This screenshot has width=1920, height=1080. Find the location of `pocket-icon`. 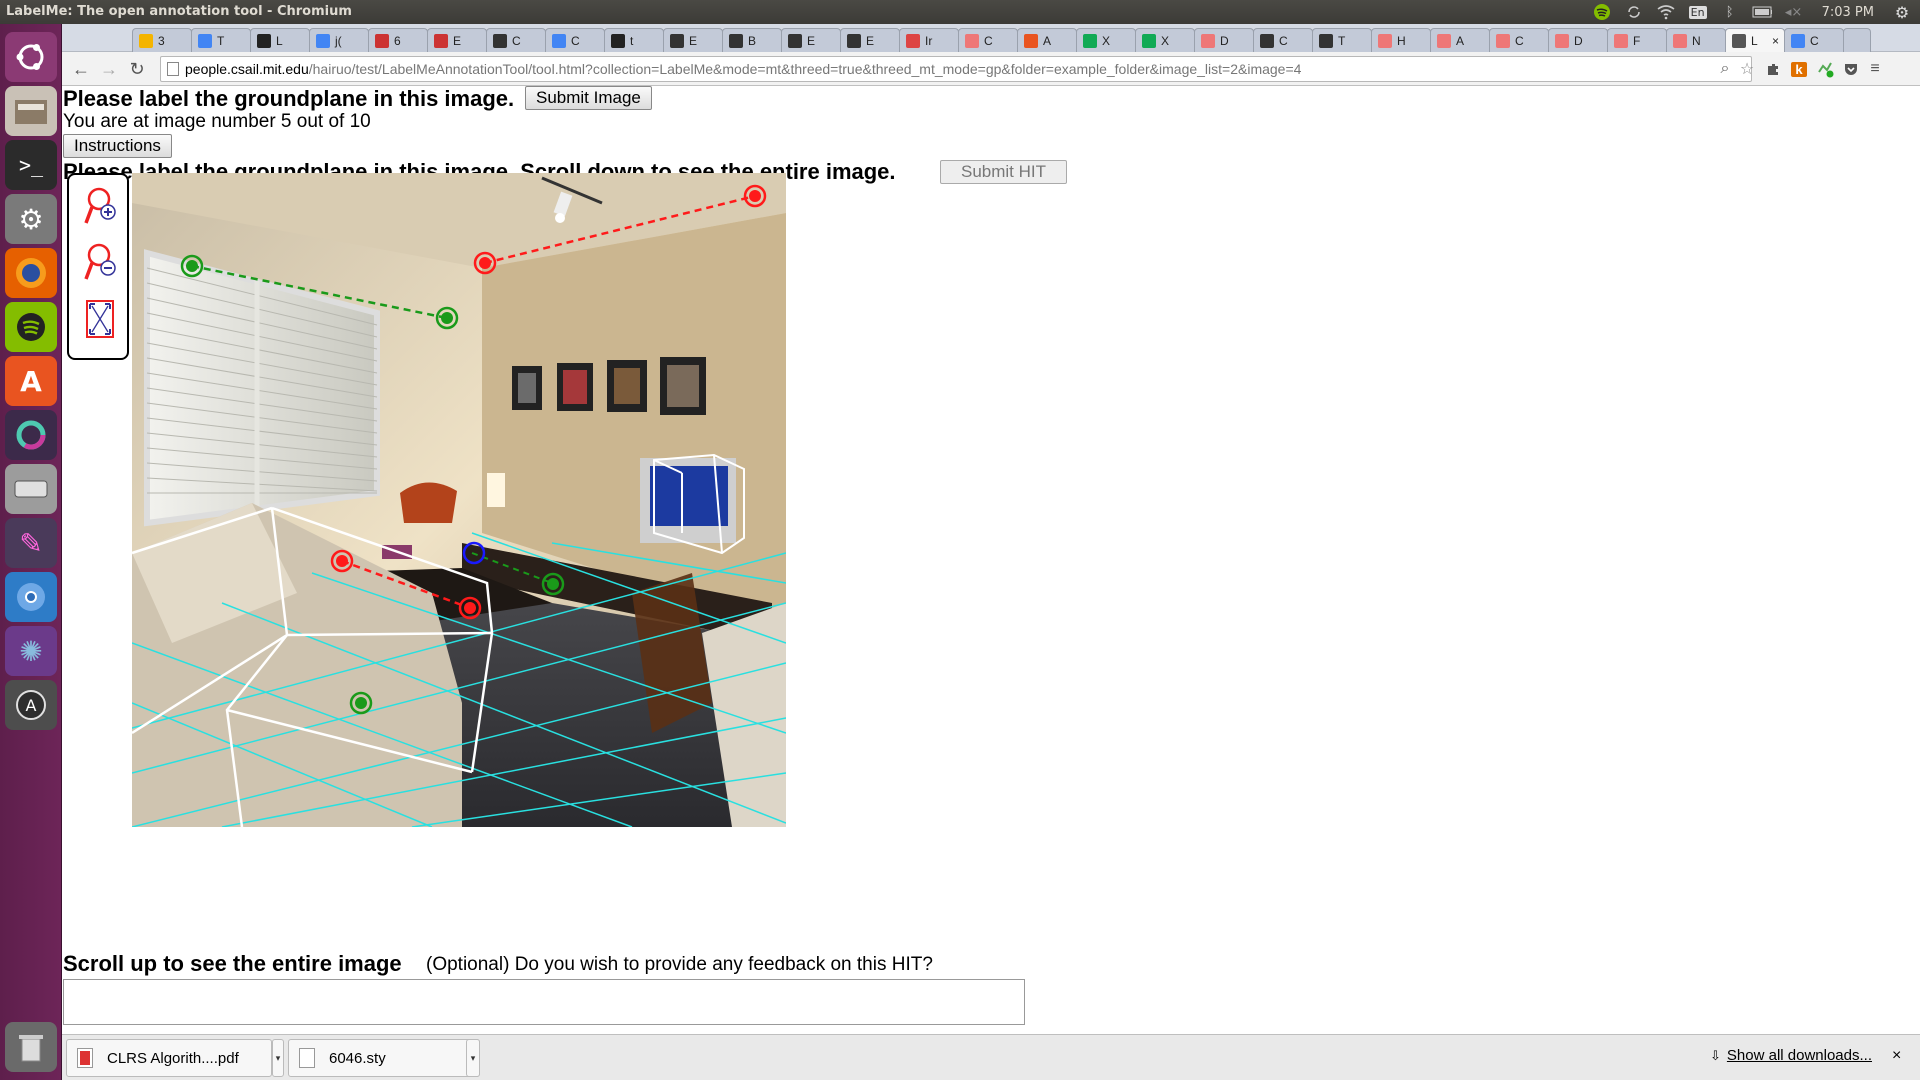

pocket-icon is located at coordinates (1851, 69).